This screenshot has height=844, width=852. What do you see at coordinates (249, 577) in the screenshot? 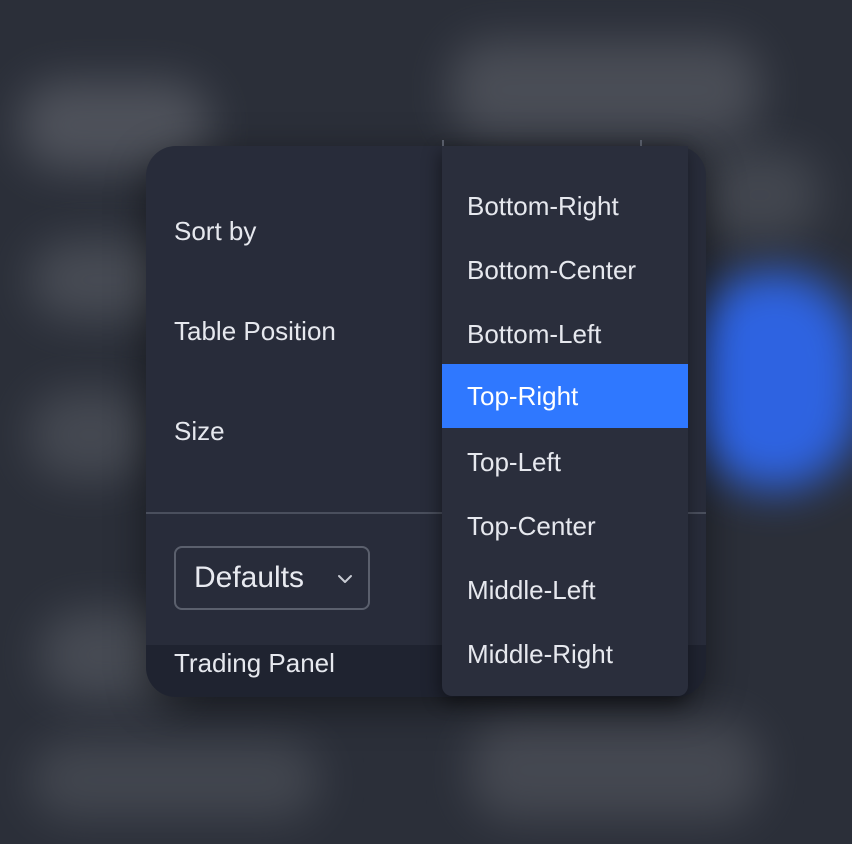
I see `defaults-select-value: Defaults` at bounding box center [249, 577].